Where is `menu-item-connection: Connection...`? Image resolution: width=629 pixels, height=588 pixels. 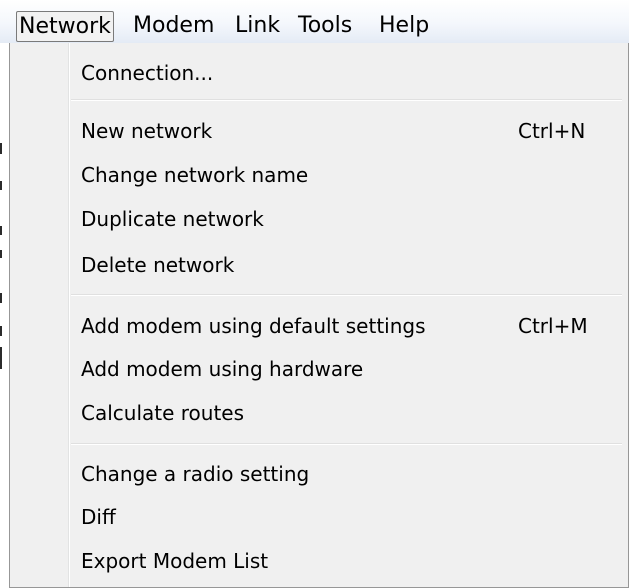 menu-item-connection: Connection... is located at coordinates (319, 73).